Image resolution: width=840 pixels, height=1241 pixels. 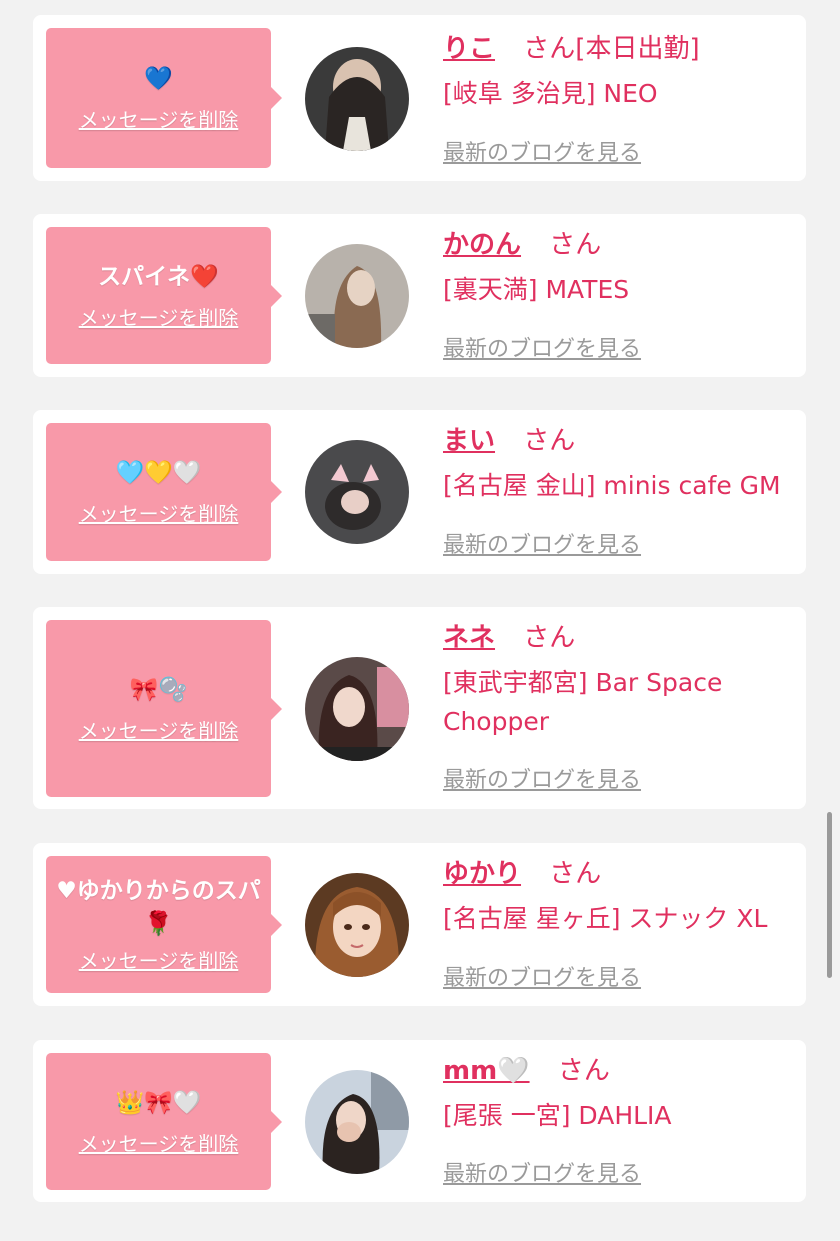 What do you see at coordinates (164, 708) in the screenshot?
I see `message-bubble: 🎀🫧 メッセージを削除` at bounding box center [164, 708].